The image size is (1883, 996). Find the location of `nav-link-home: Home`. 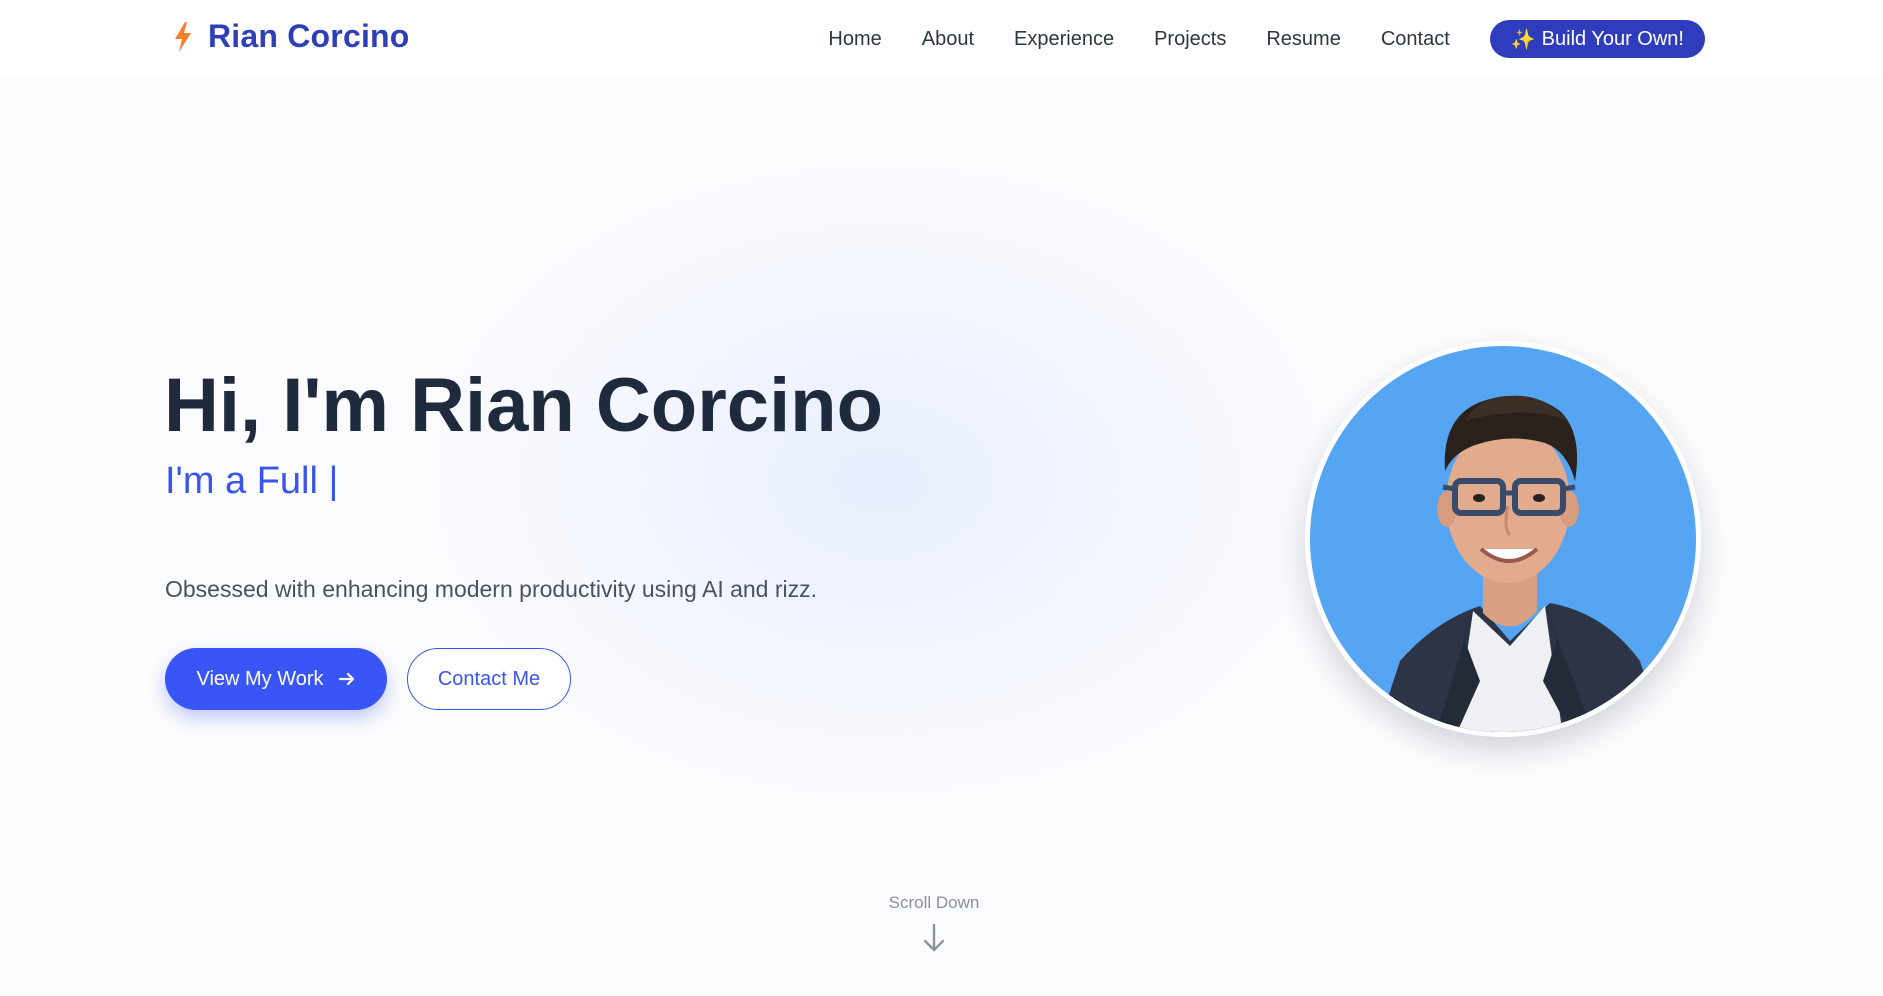

nav-link-home: Home is located at coordinates (854, 39).